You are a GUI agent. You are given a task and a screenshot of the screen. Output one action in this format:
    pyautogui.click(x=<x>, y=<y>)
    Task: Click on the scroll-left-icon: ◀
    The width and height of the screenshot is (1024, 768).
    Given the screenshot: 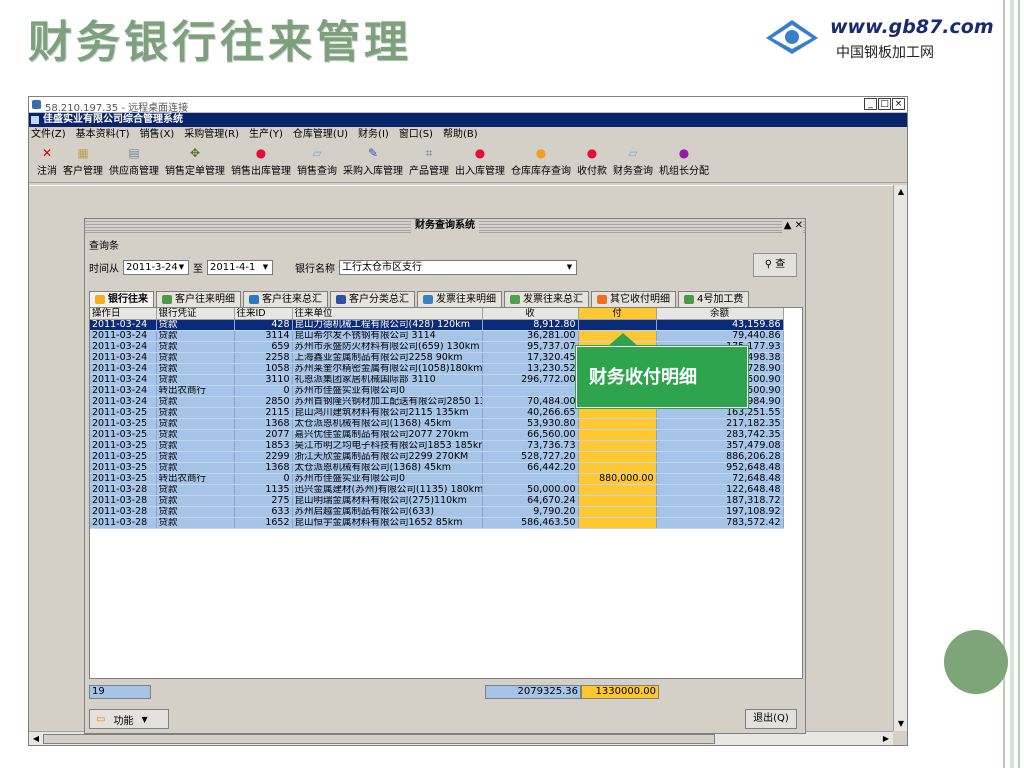 What is the action you would take?
    pyautogui.click(x=36, y=739)
    